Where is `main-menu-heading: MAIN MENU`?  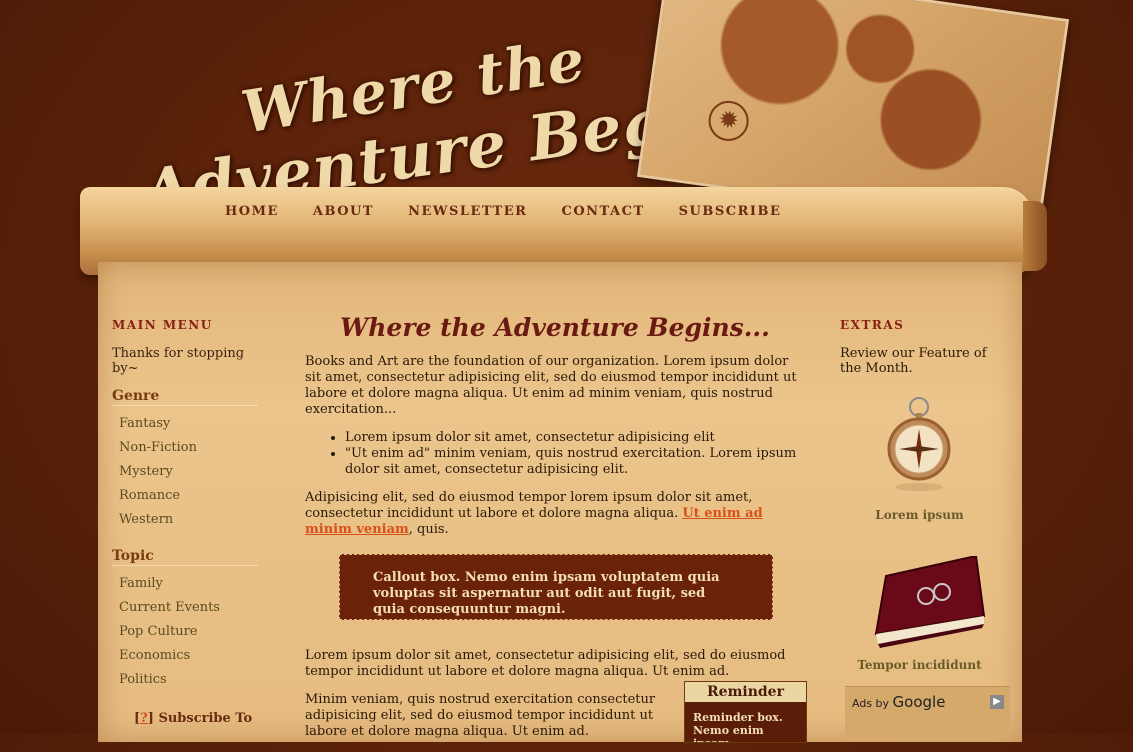 main-menu-heading: MAIN MENU is located at coordinates (162, 325).